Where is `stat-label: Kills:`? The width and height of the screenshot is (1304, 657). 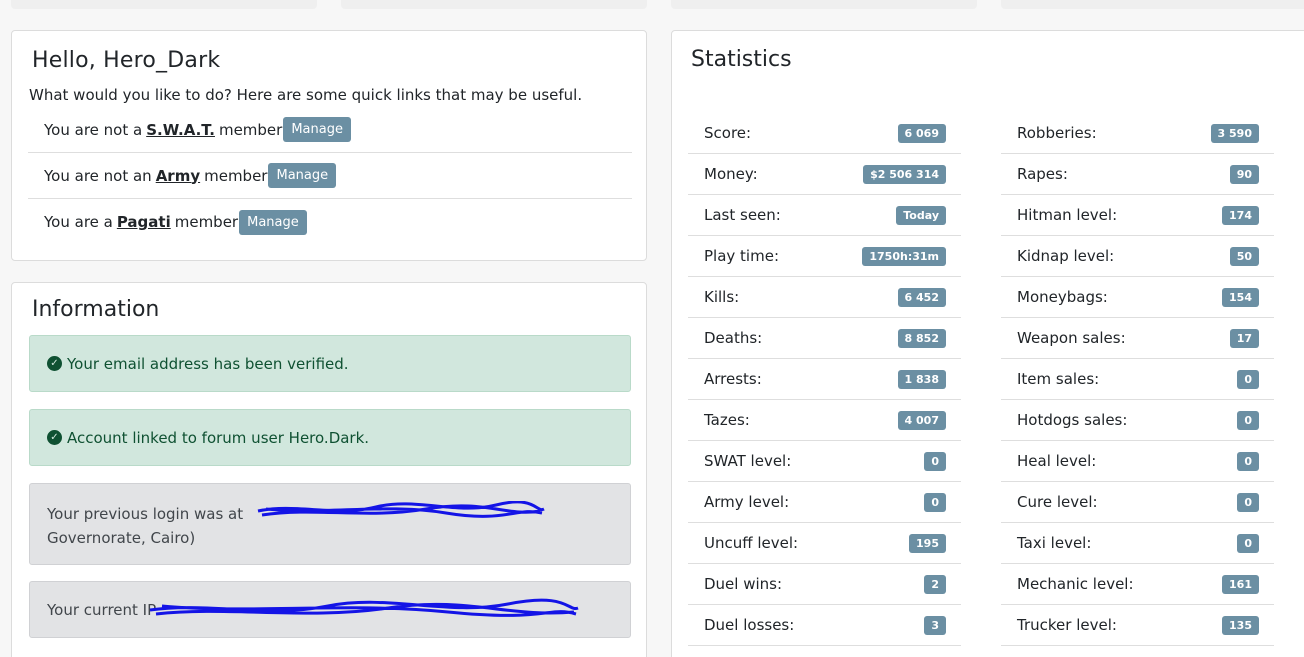 stat-label: Kills: is located at coordinates (722, 297).